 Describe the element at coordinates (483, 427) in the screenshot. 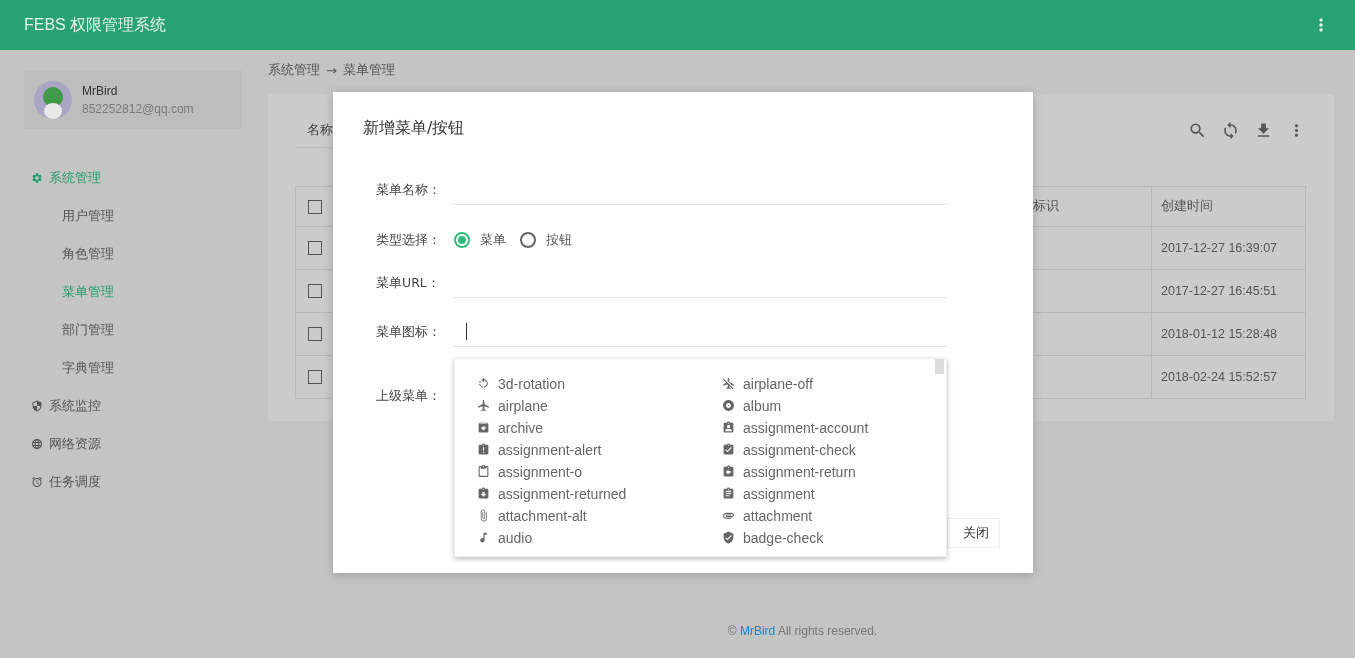

I see `archive-icon` at that location.